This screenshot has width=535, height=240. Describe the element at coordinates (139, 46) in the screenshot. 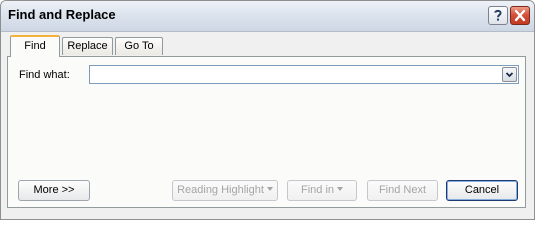

I see `tab-go-to: Go To` at that location.